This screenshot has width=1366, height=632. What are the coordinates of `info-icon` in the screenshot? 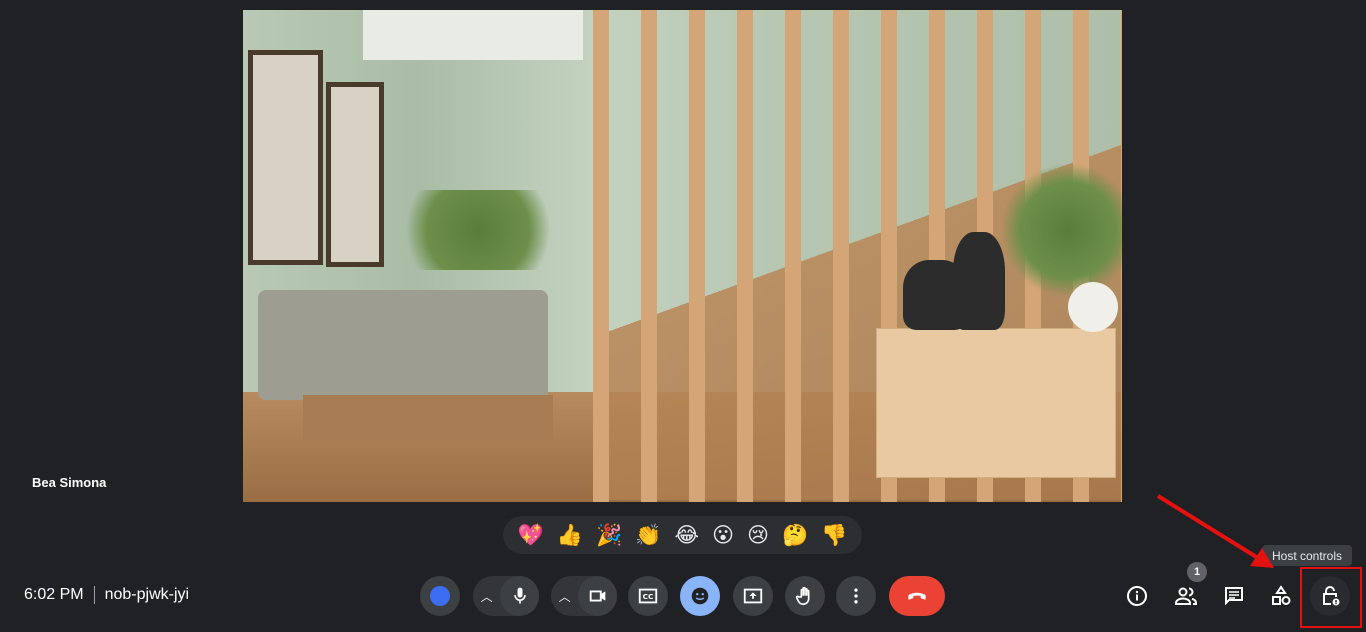 It's located at (1137, 596).